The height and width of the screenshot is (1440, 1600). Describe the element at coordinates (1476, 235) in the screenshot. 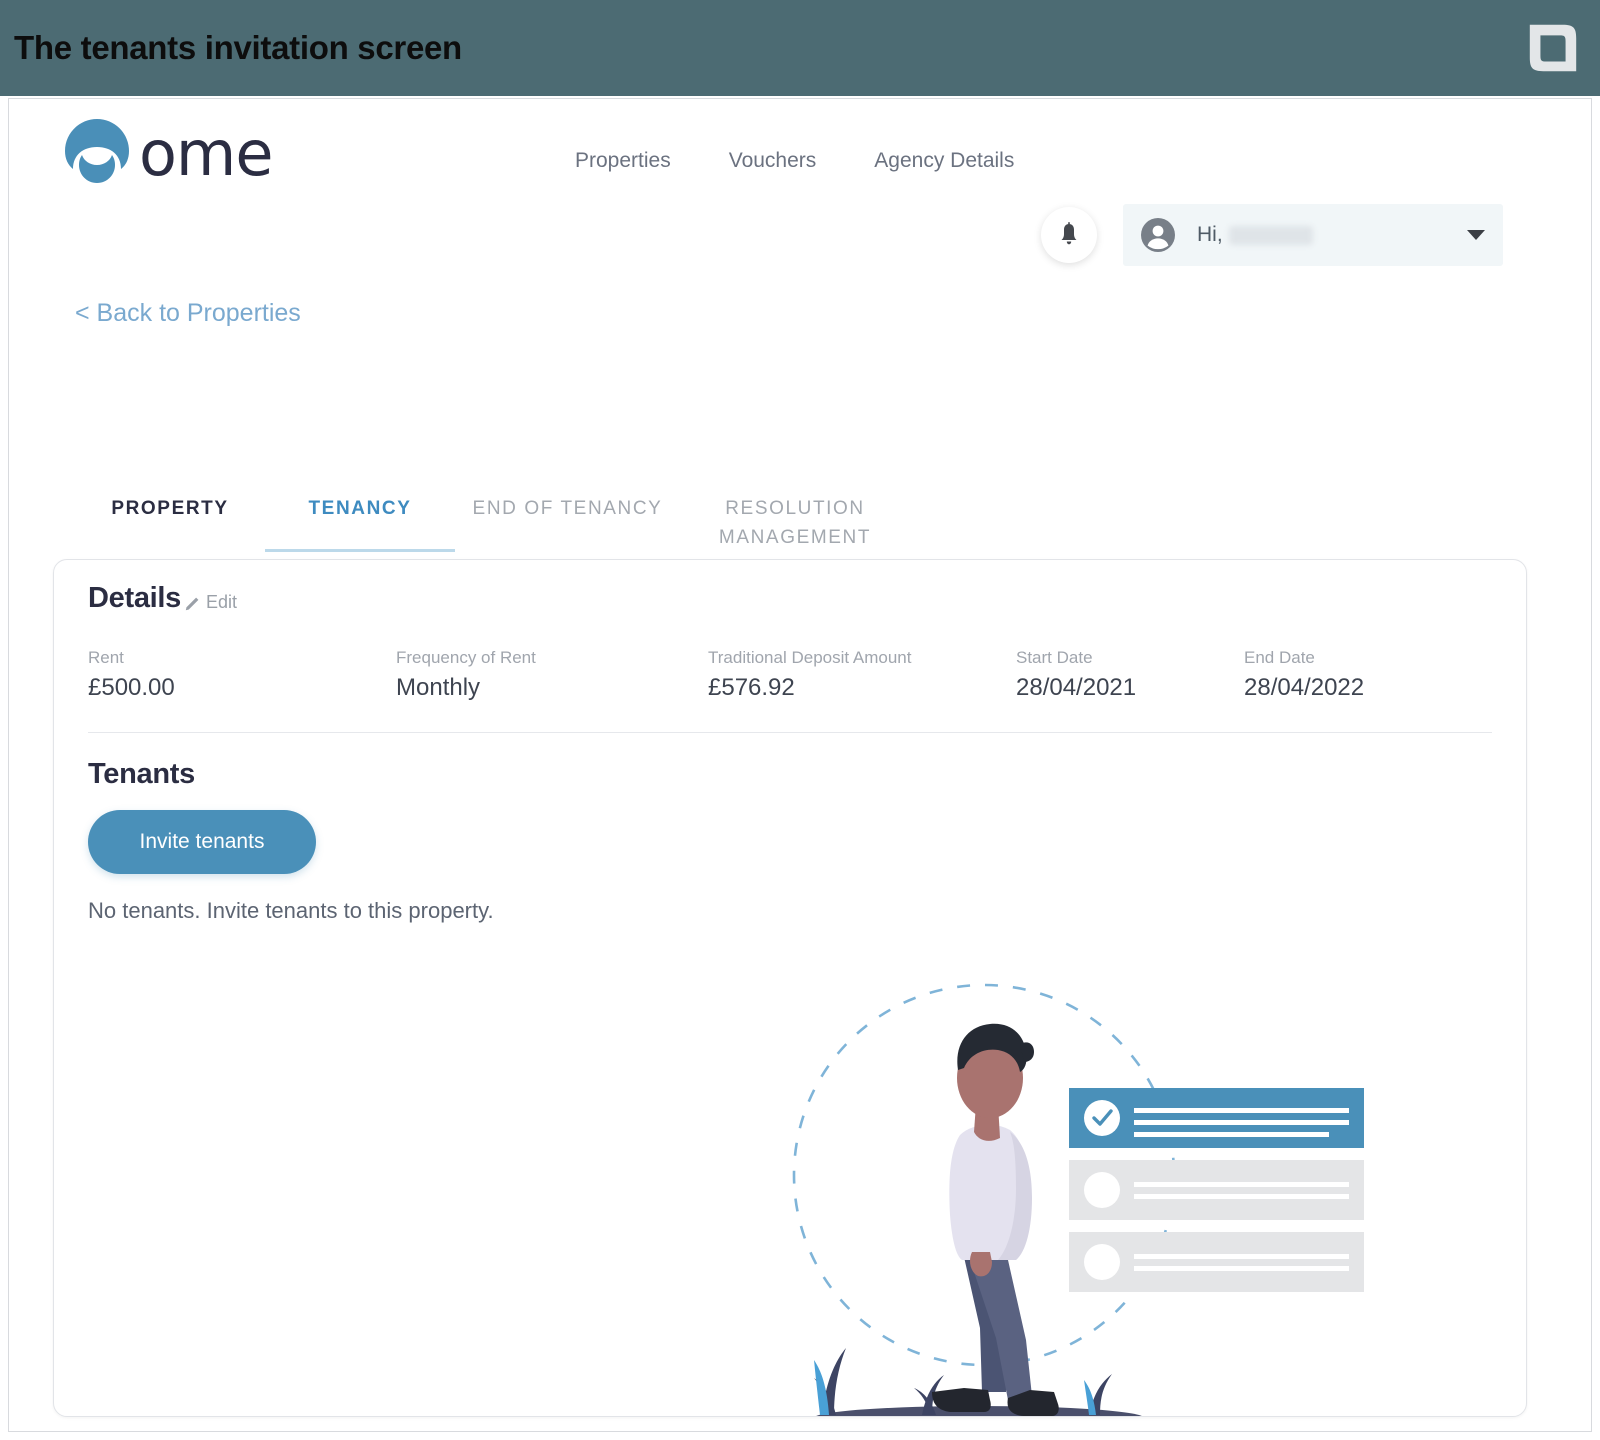

I see `chevron-down-icon` at that location.